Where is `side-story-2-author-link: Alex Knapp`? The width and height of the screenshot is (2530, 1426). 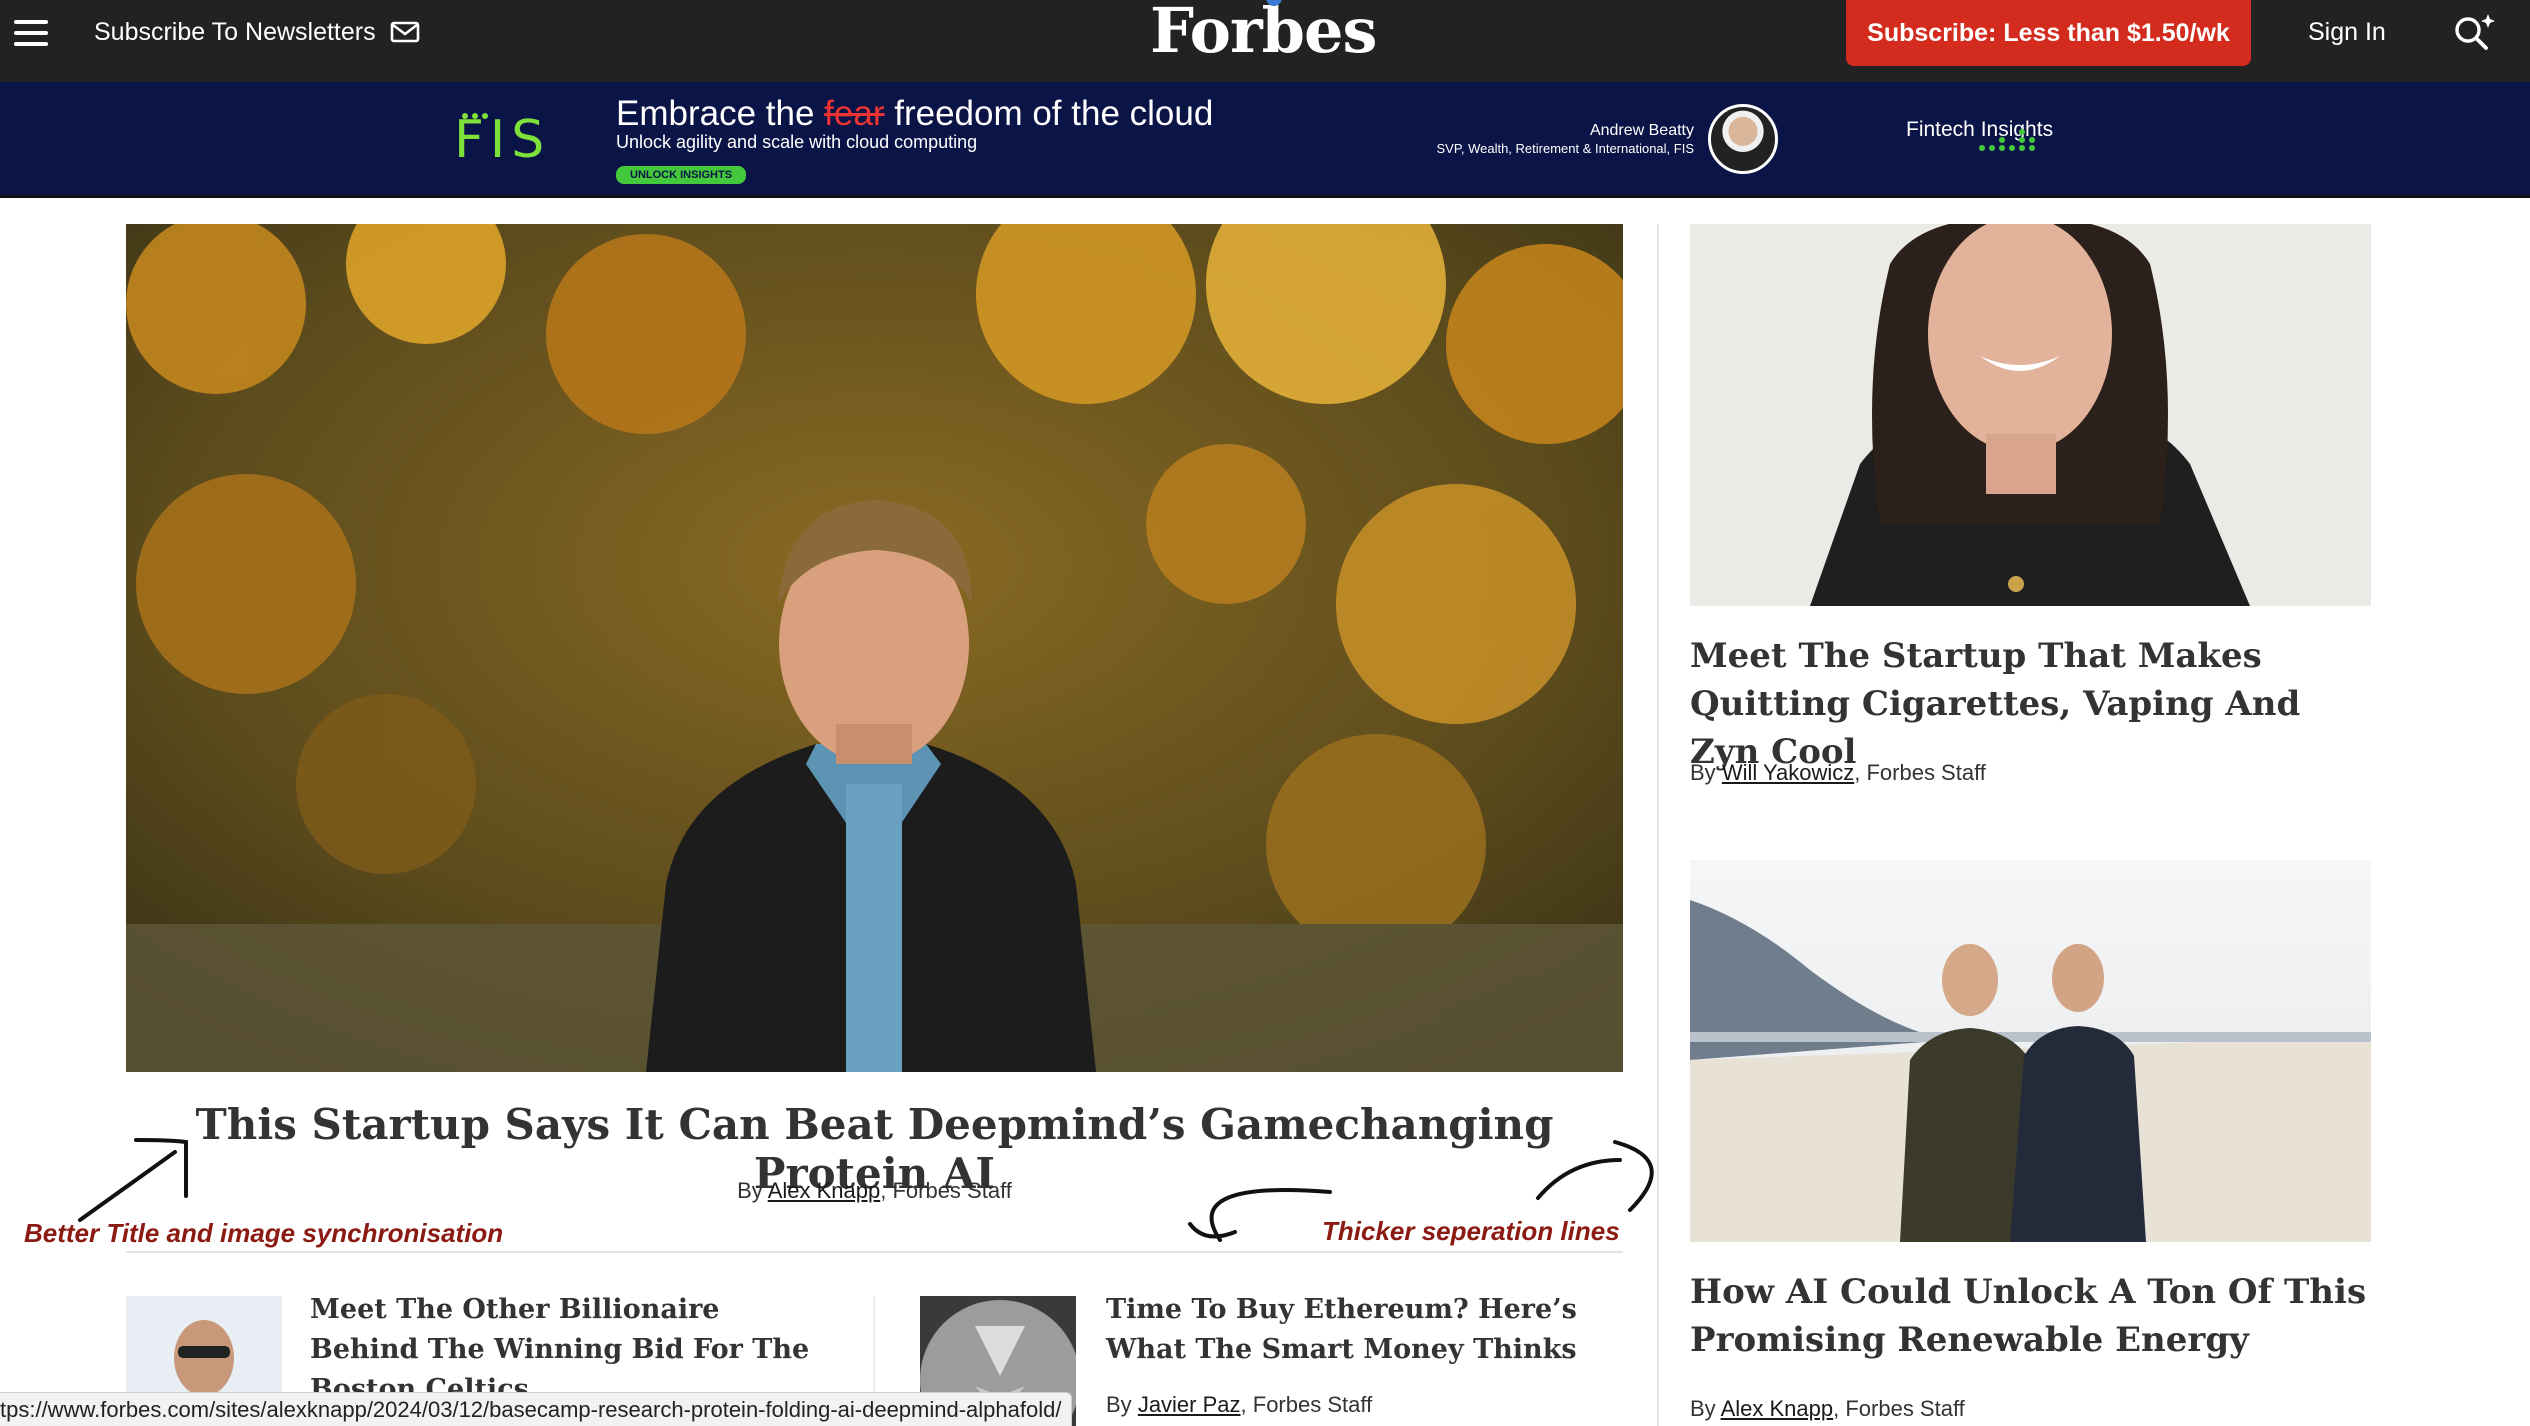
side-story-2-author-link: Alex Knapp is located at coordinates (1777, 1408).